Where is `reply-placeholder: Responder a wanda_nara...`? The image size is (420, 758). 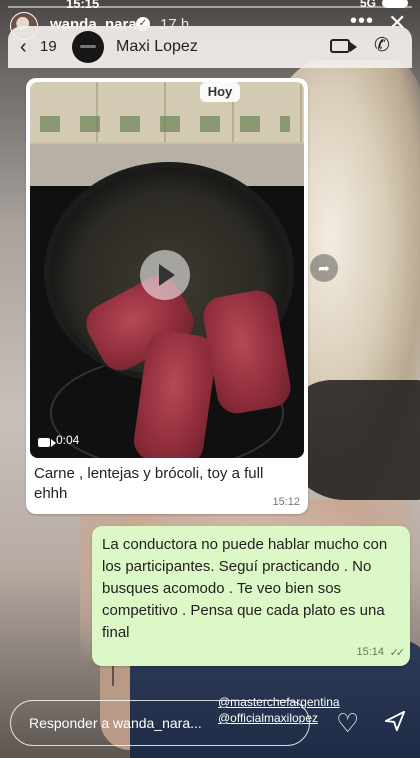 reply-placeholder: Responder a wanda_nara... is located at coordinates (115, 723).